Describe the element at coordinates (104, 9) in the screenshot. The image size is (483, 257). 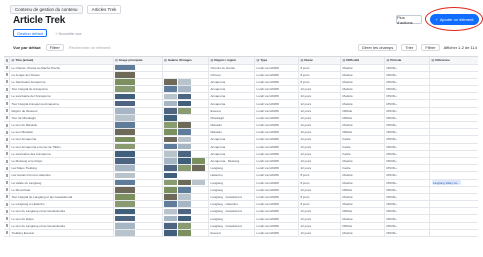
I see `top-tab-articles: Articles Trek` at that location.